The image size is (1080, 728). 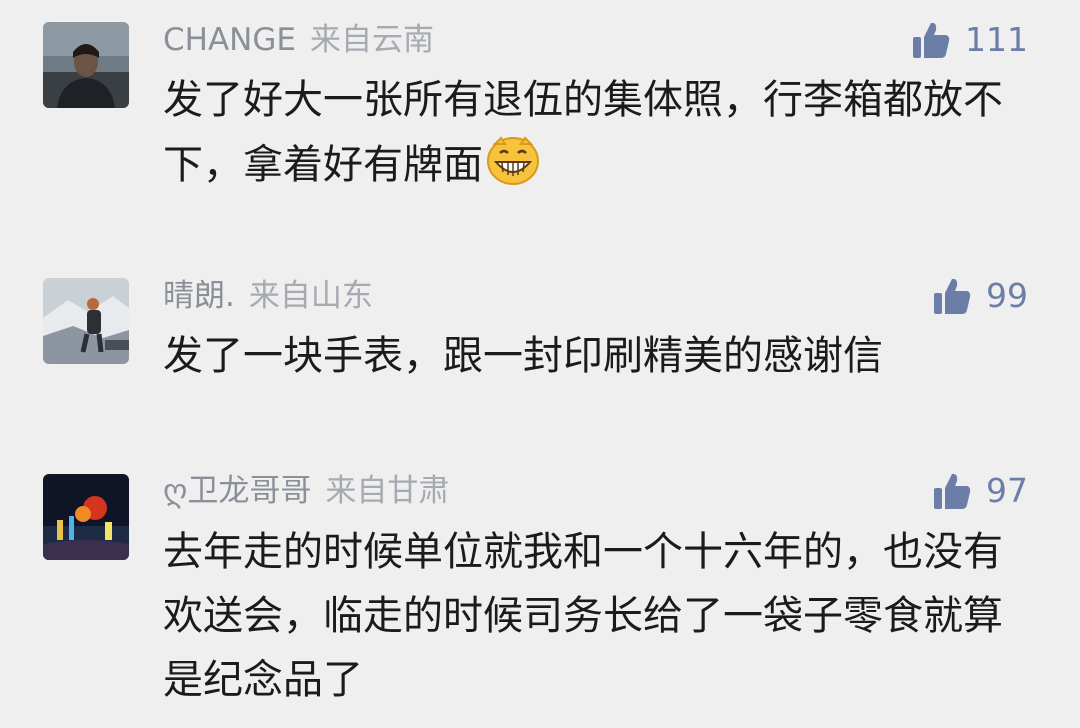 I want to click on like-button: 111, so click(x=969, y=40).